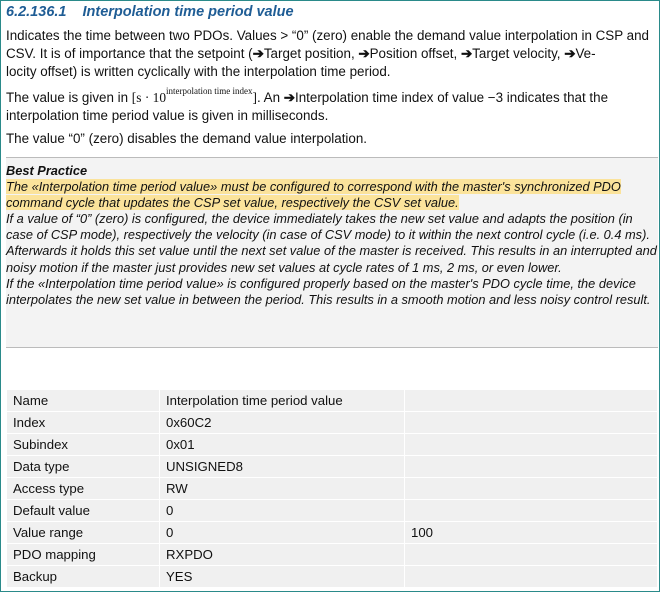  I want to click on unit-formula: [s · 10interpolation time index], so click(194, 96).